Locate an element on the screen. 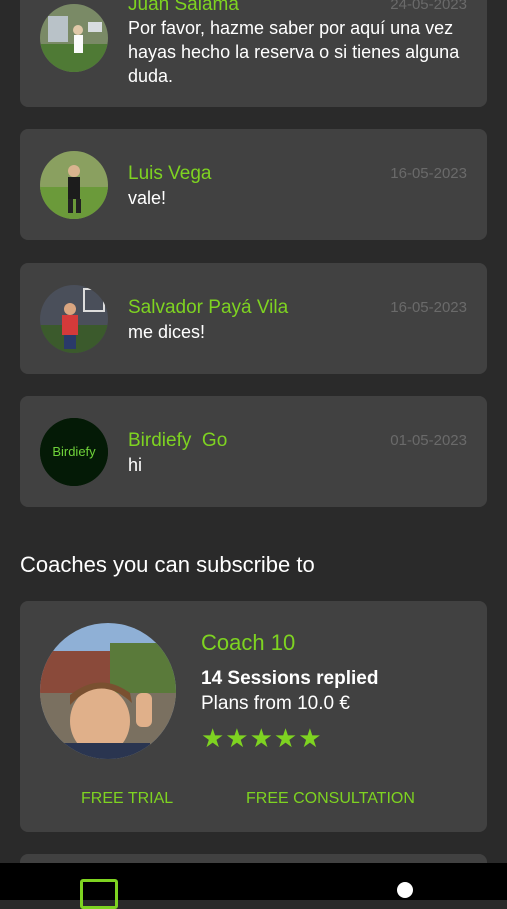  sender-name: Luis Vega is located at coordinates (170, 173).